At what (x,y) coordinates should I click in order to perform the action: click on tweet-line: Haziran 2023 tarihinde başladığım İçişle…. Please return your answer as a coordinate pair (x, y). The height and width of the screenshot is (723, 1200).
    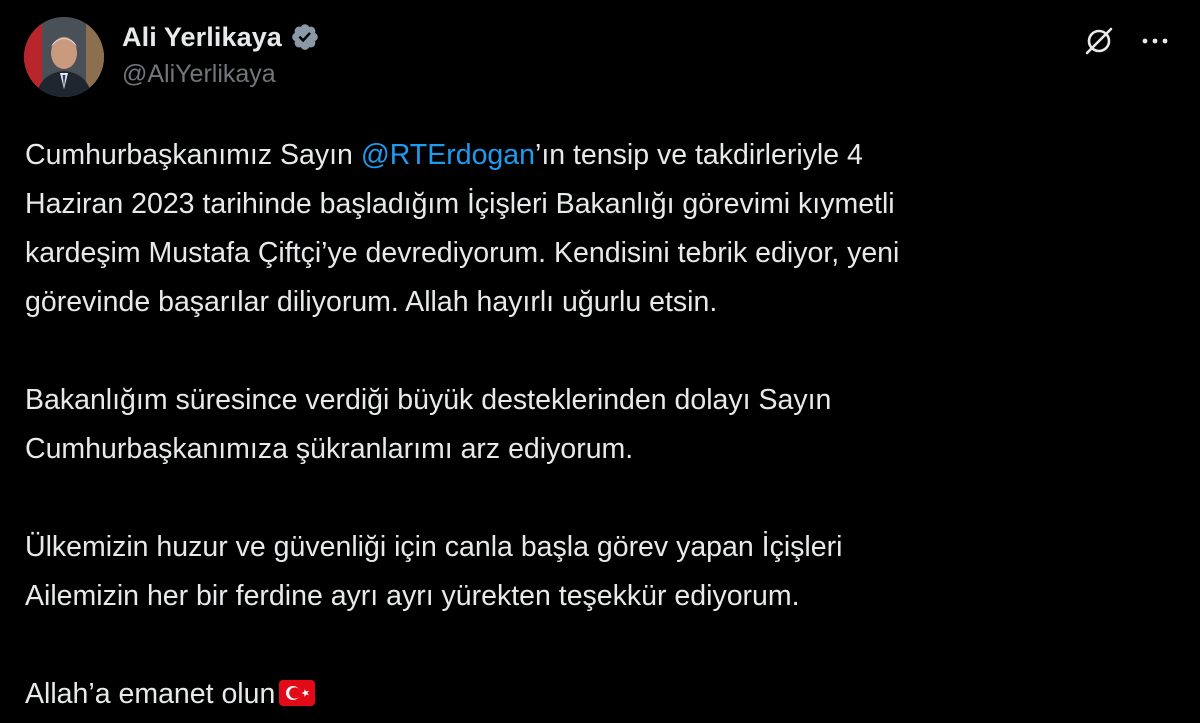
    Looking at the image, I should click on (460, 204).